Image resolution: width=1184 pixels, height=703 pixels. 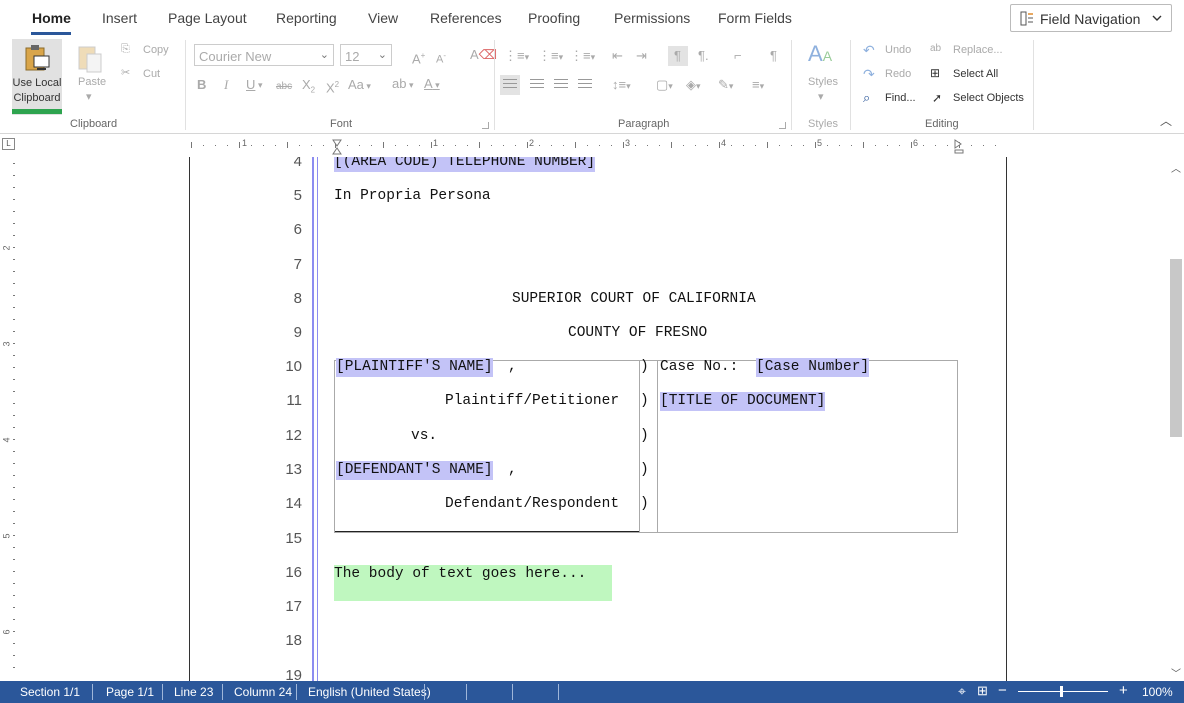 What do you see at coordinates (483, 55) in the screenshot?
I see `clear-formatting-icon: A⌫` at bounding box center [483, 55].